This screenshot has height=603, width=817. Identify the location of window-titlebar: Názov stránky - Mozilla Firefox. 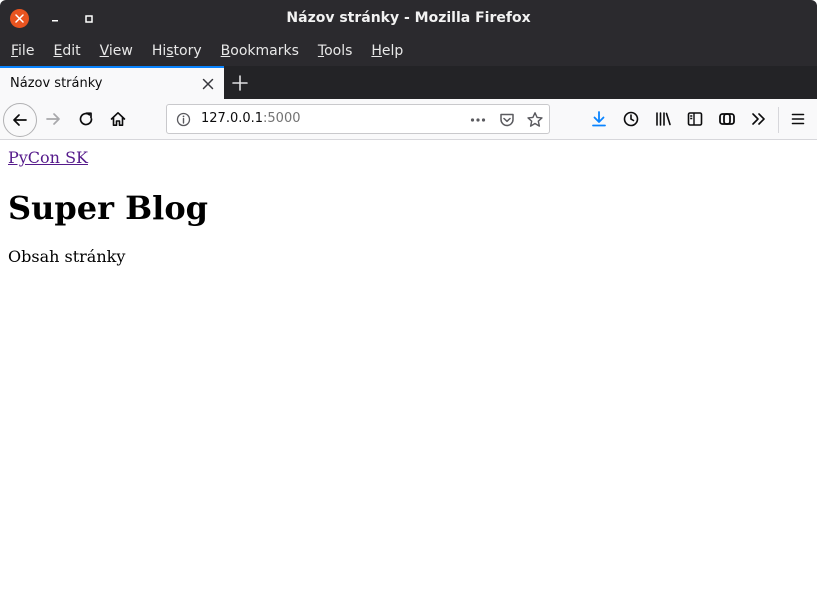
(408, 18).